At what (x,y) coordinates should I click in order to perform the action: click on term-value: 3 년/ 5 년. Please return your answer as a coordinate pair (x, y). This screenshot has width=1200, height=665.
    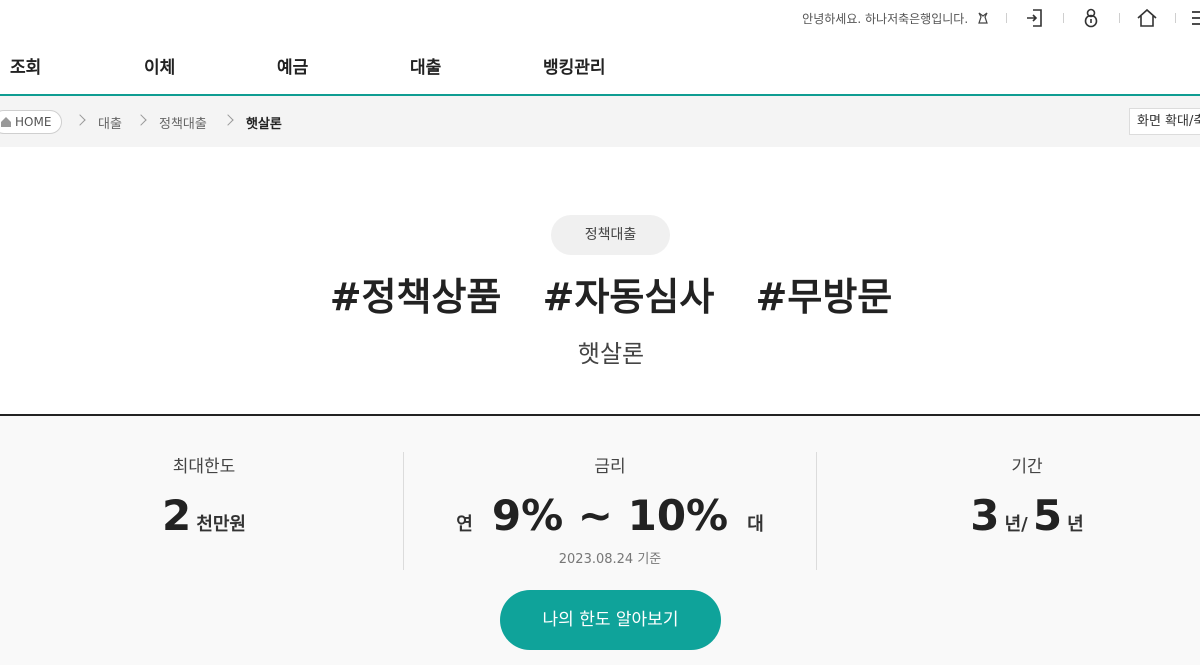
    Looking at the image, I should click on (1008, 515).